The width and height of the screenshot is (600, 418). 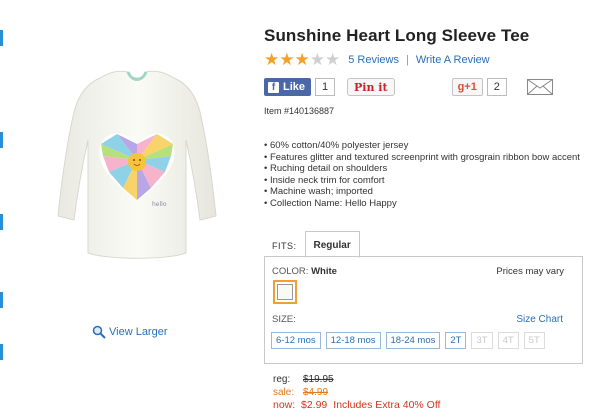 I want to click on size-option-unavailable: 5T, so click(x=534, y=340).